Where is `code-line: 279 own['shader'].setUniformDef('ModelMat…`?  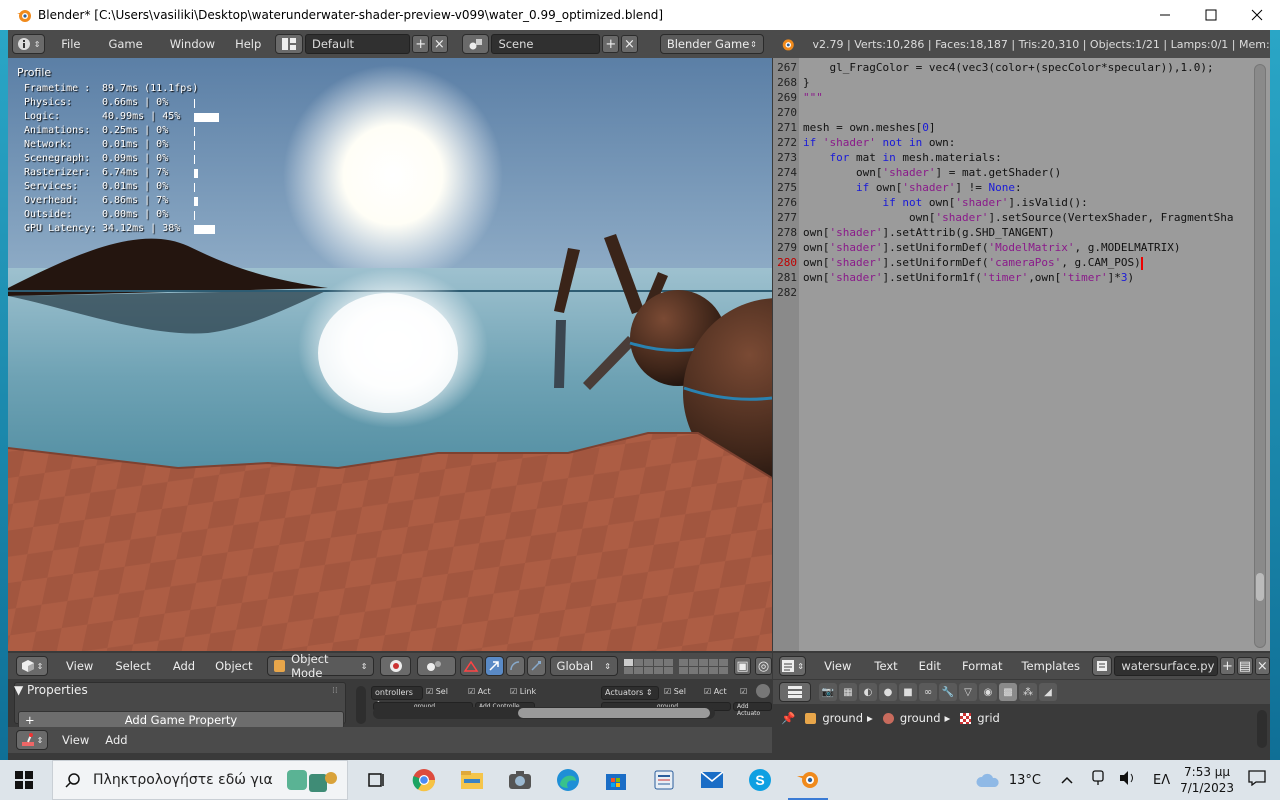 code-line: 279 own['shader'].setUniformDef('ModelMat… is located at coordinates (1003, 247).